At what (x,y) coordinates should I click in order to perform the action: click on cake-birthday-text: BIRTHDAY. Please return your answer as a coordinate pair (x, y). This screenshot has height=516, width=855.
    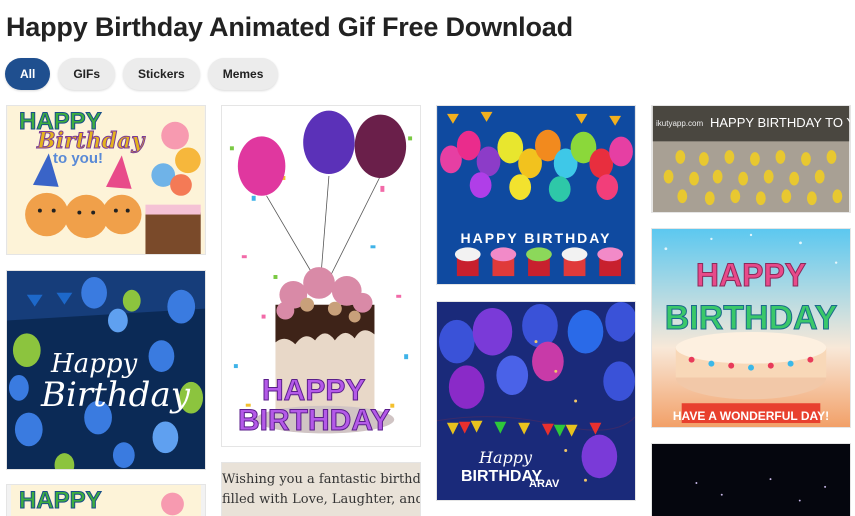
    Looking at the image, I should click on (314, 421).